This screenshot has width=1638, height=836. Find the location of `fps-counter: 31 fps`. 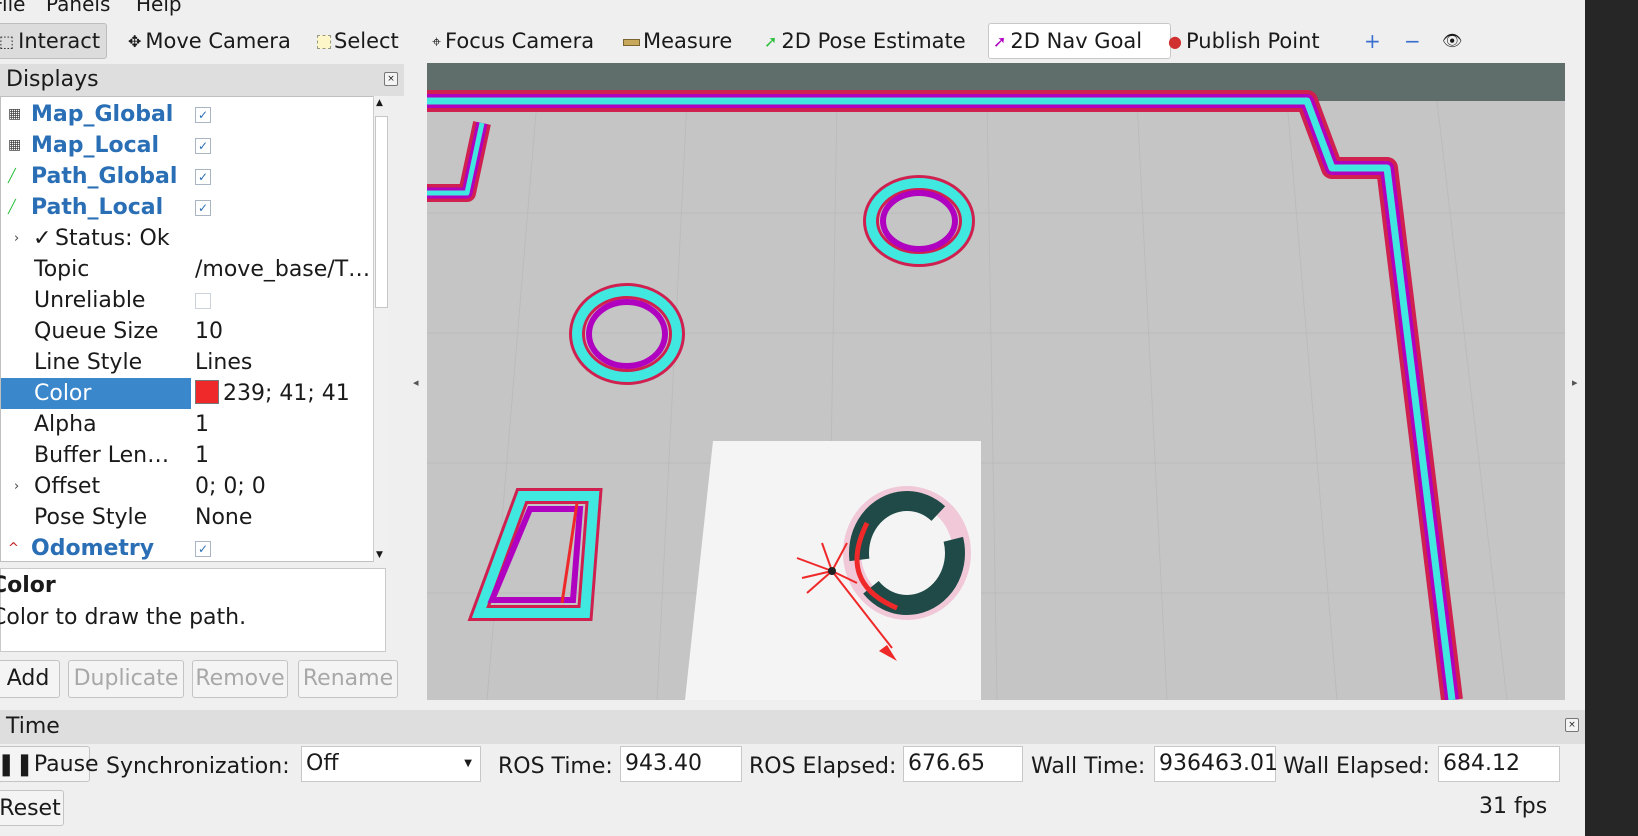

fps-counter: 31 fps is located at coordinates (1513, 806).